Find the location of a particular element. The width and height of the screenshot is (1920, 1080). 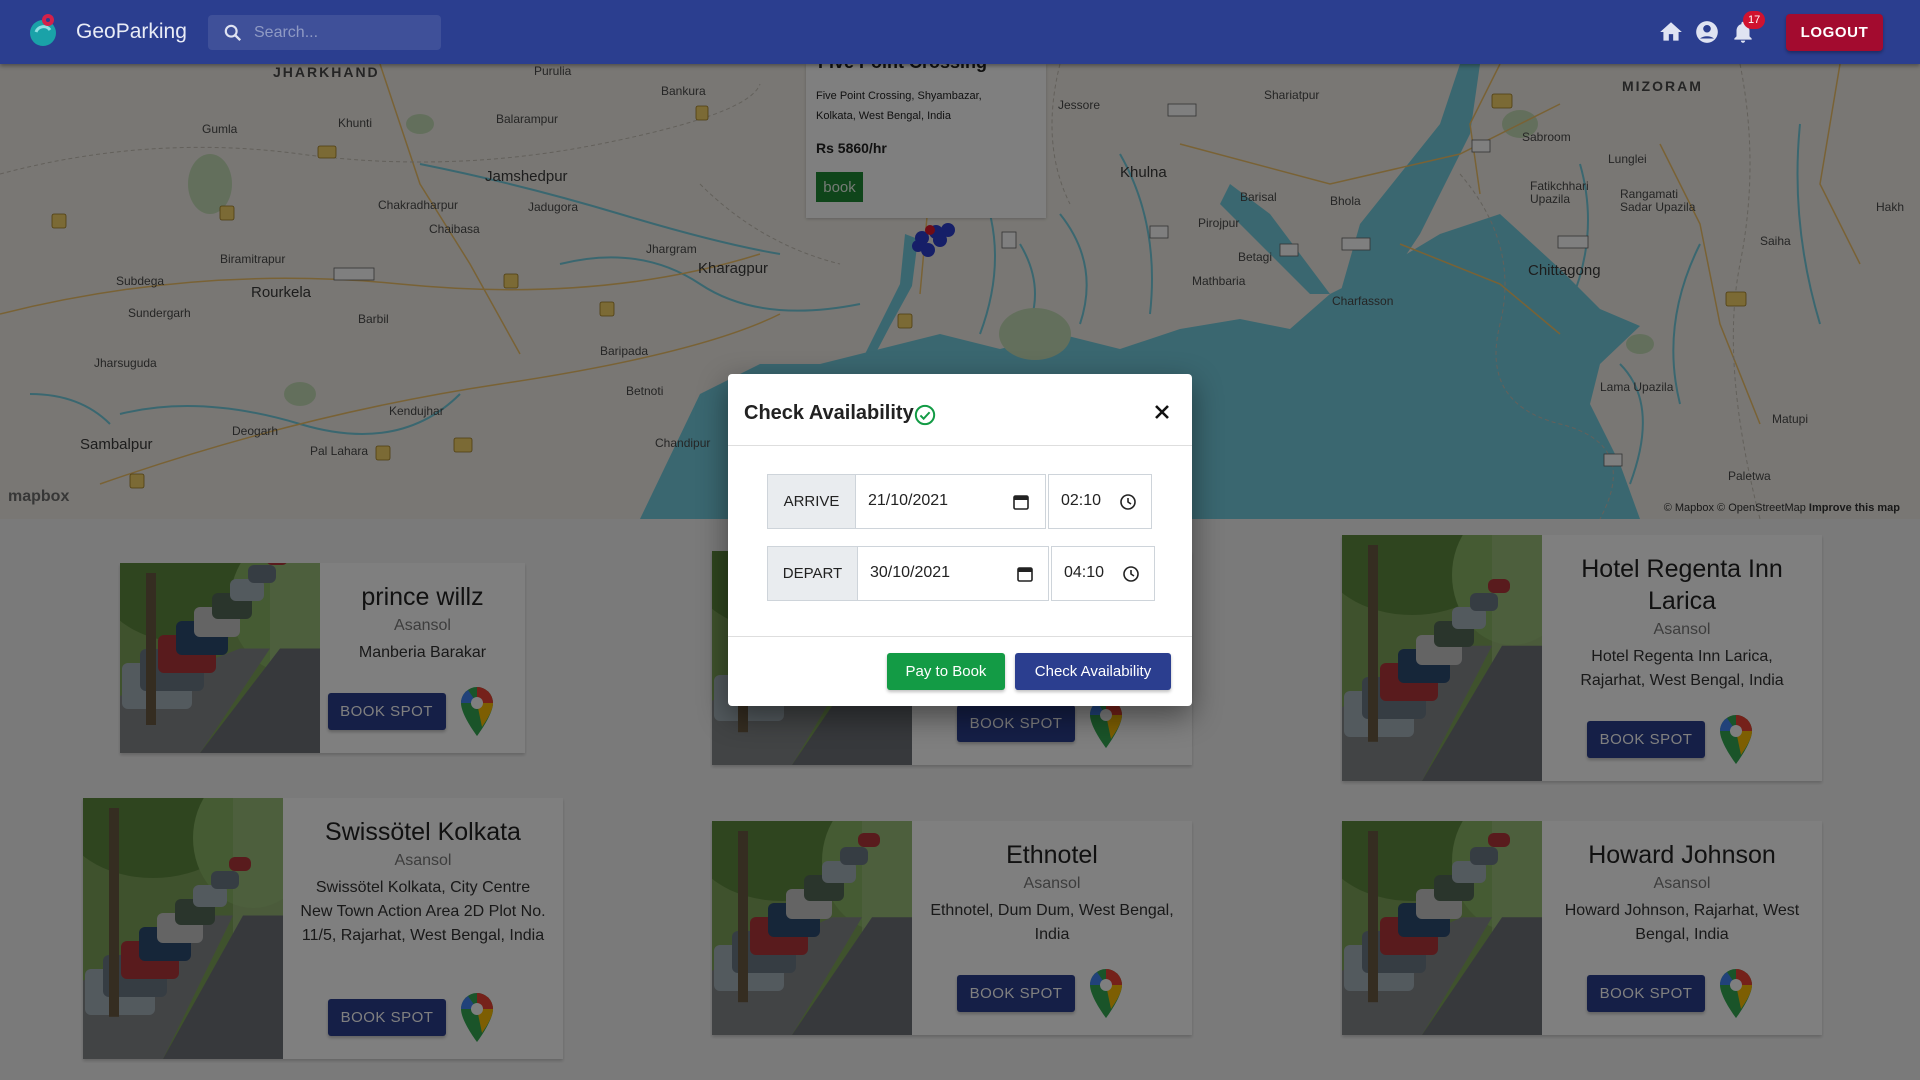

logout-button: LOGOUT is located at coordinates (1834, 32).